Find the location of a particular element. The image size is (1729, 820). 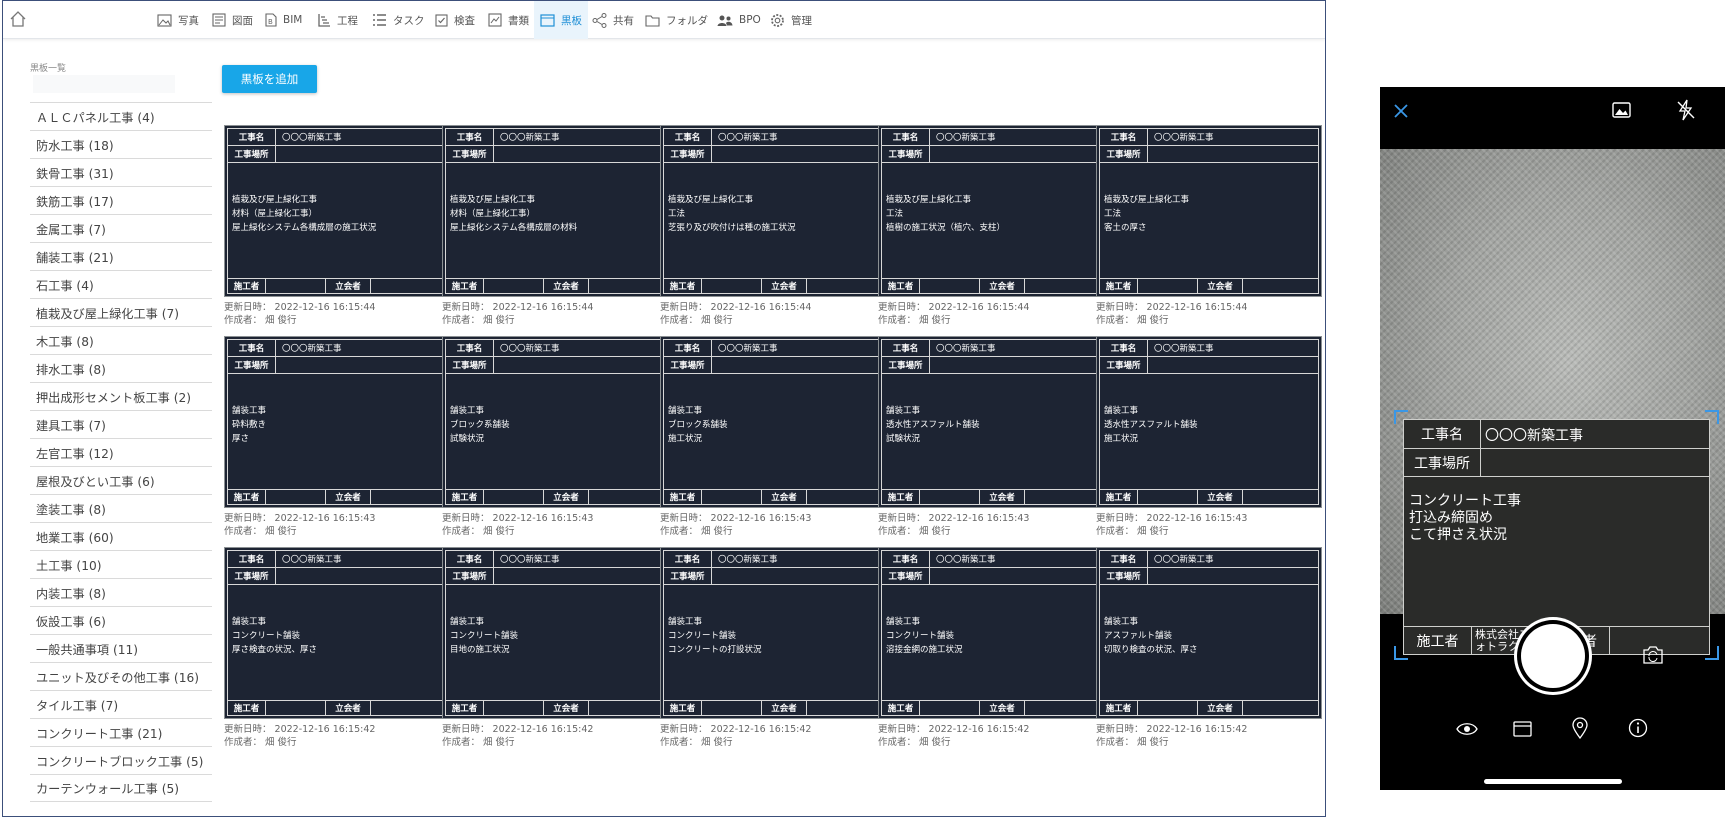

eye-icon is located at coordinates (1467, 729).